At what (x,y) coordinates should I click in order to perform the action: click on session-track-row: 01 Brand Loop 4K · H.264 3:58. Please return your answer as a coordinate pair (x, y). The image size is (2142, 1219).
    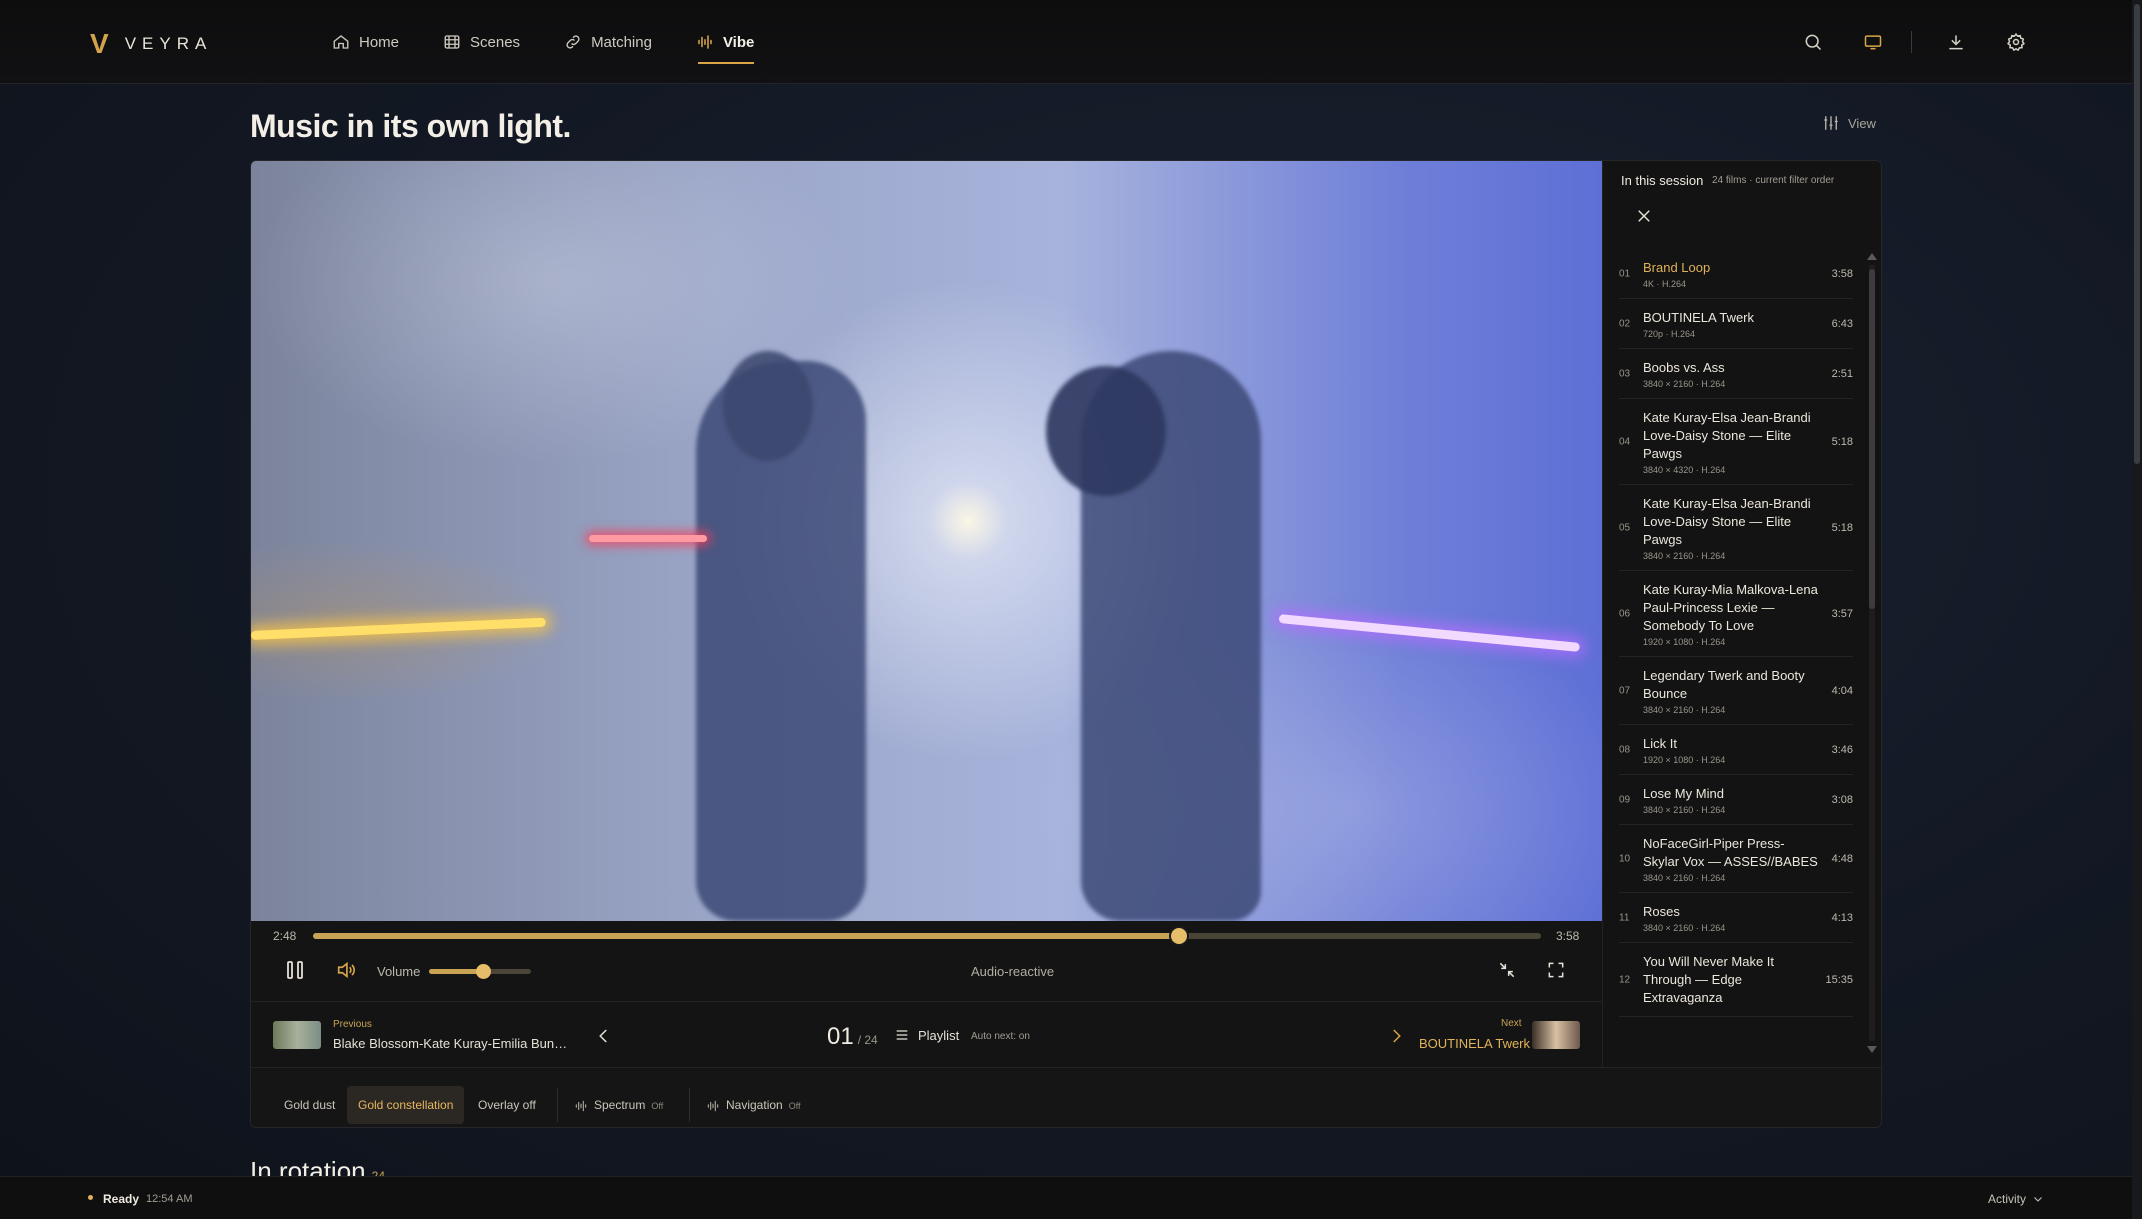
    Looking at the image, I should click on (1736, 274).